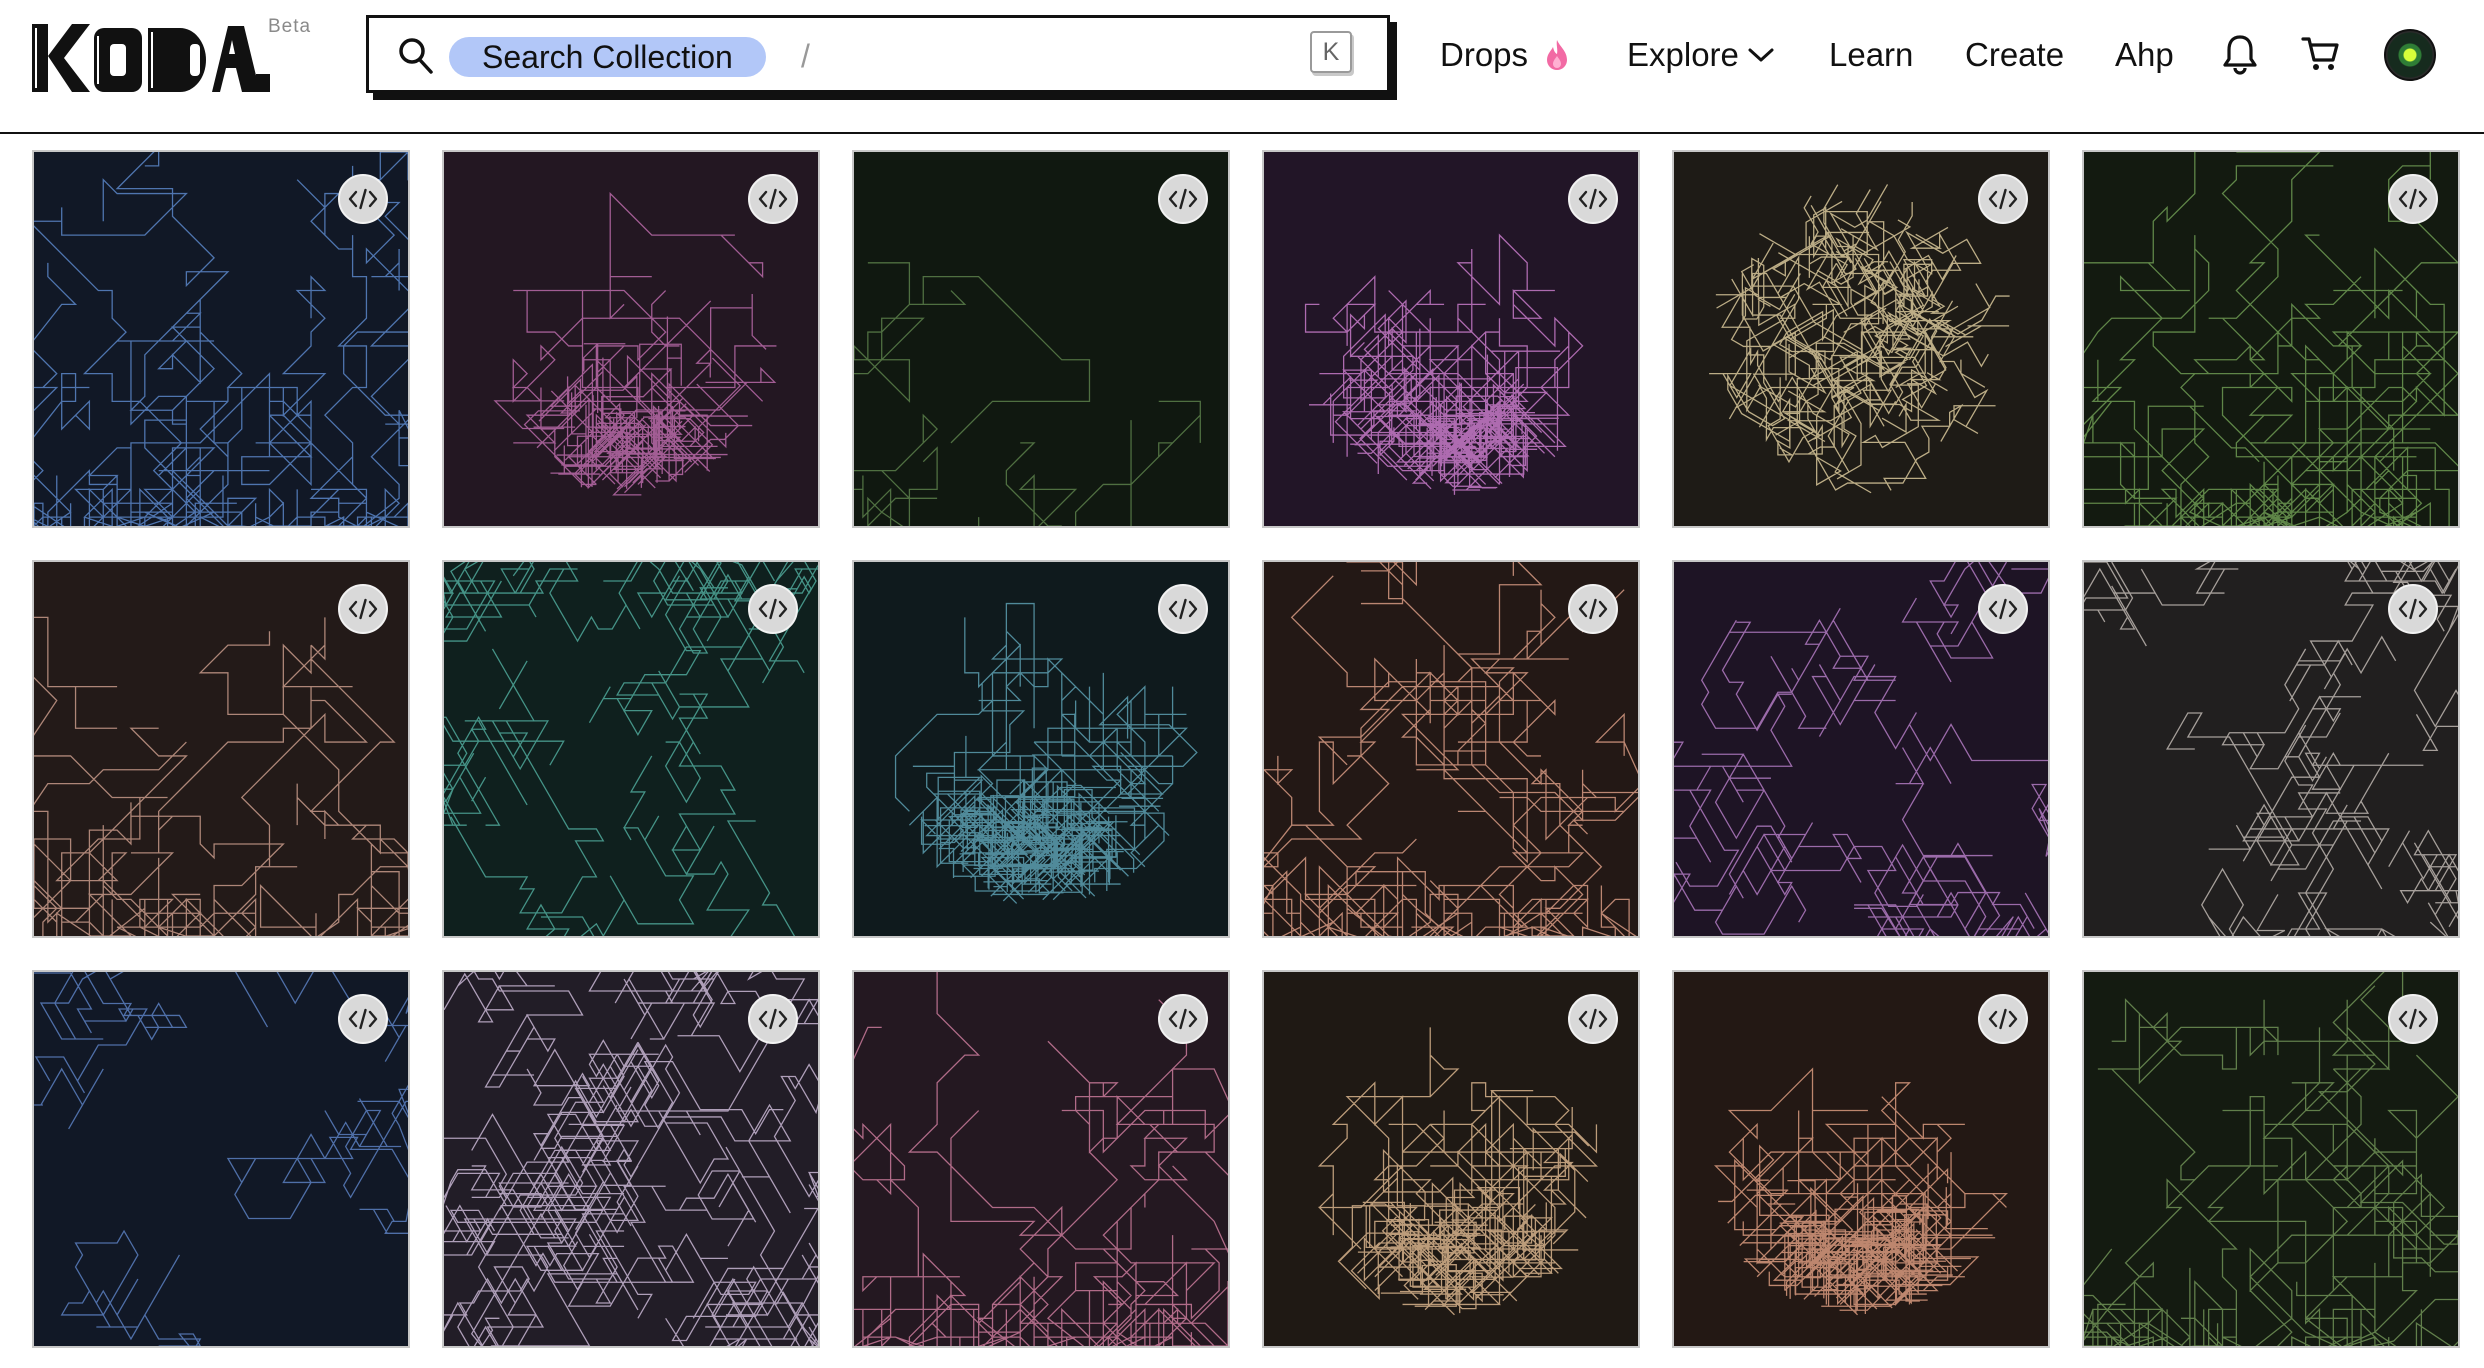 Image resolution: width=2484 pixels, height=1368 pixels. I want to click on nav-create: Create, so click(2014, 55).